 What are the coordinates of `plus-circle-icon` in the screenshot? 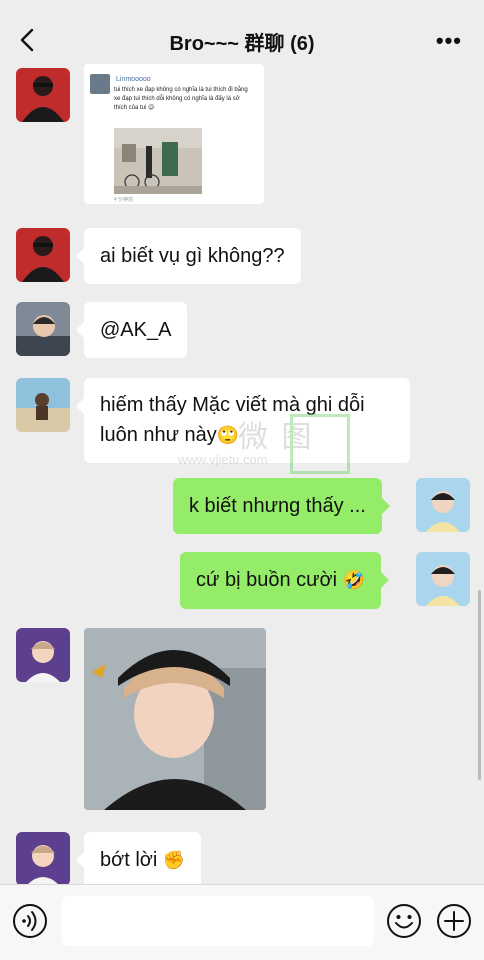 It's located at (454, 921).